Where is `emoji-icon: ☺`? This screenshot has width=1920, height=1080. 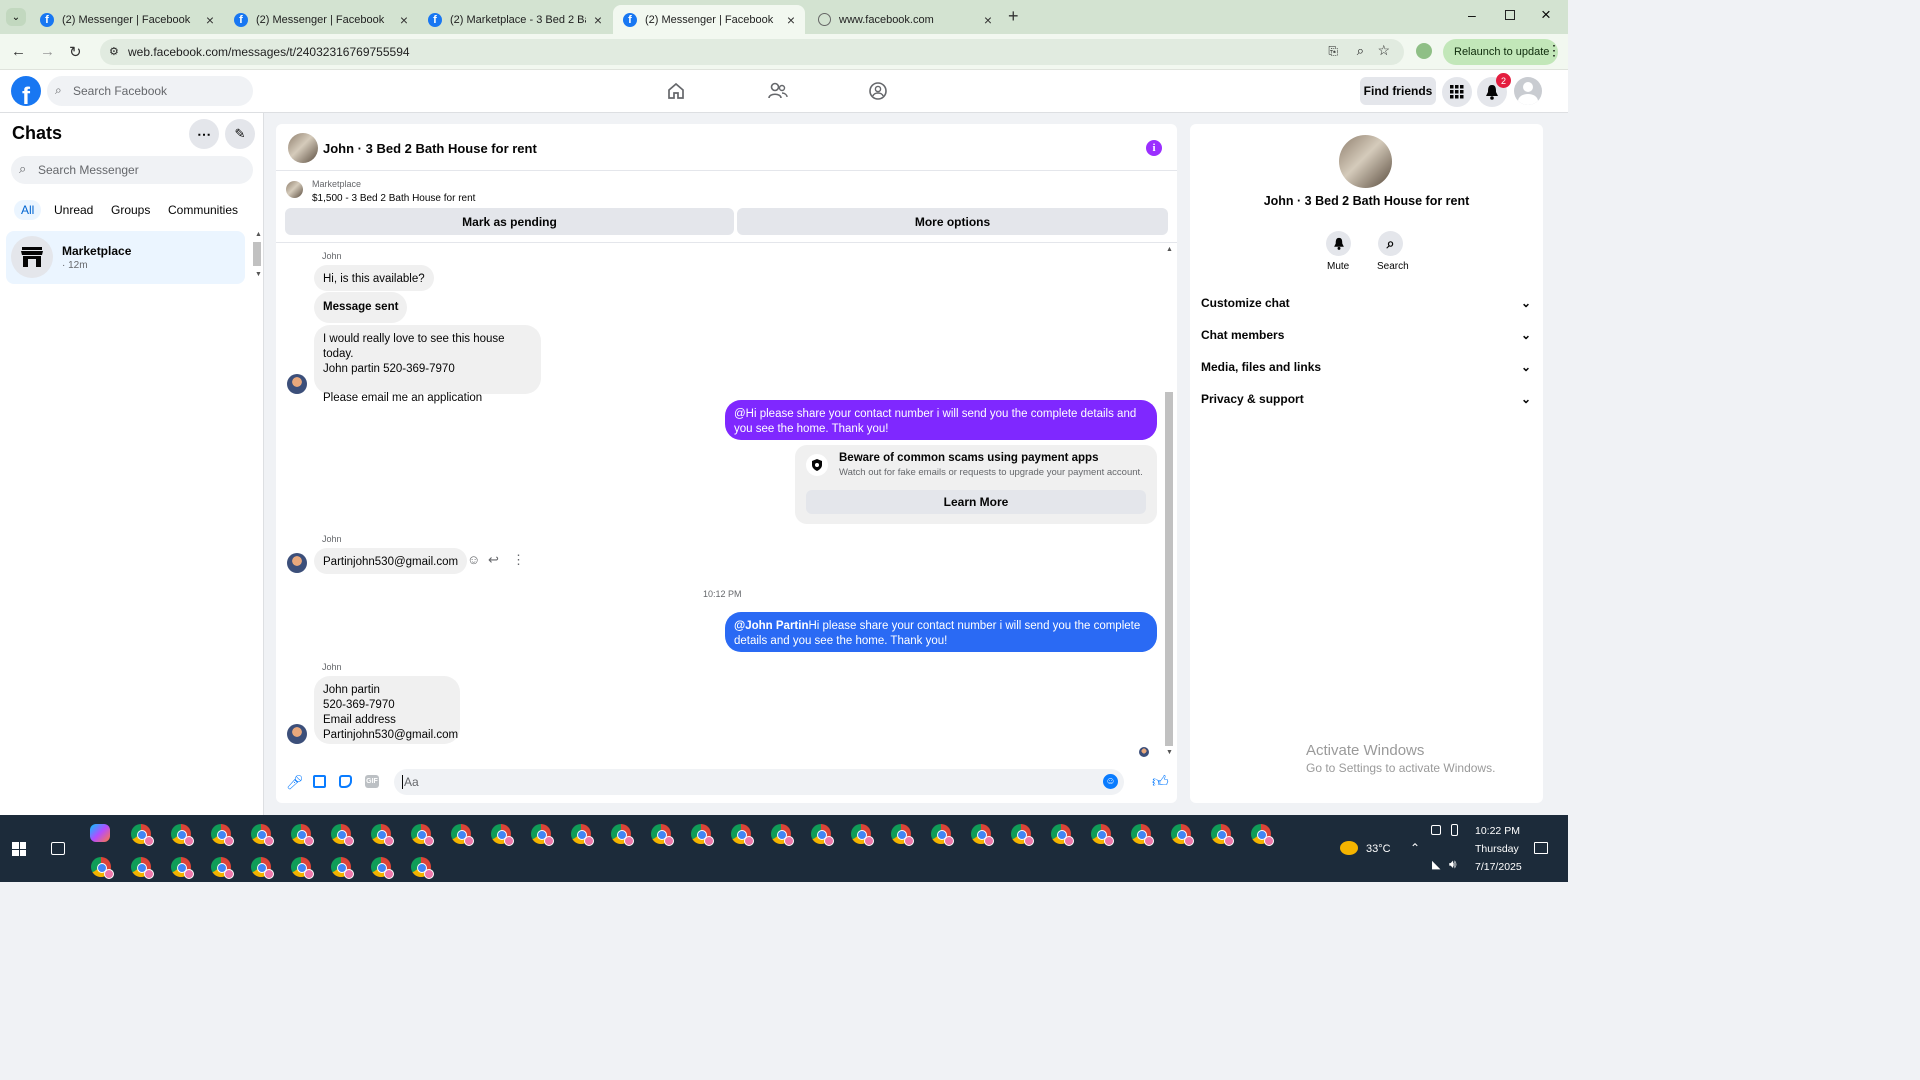 emoji-icon: ☺ is located at coordinates (1110, 781).